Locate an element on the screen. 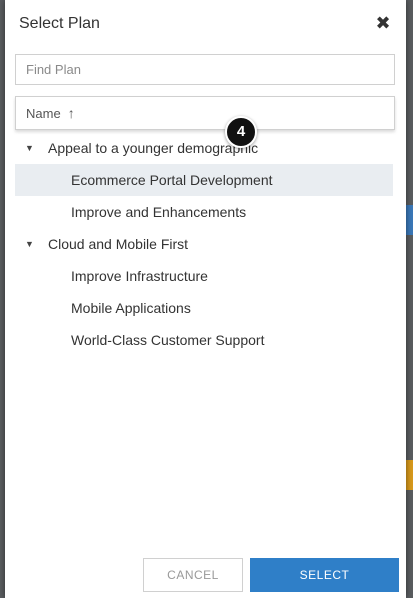 The height and width of the screenshot is (598, 413). dialog-header: Select Plan ✖ is located at coordinates (205, 24).